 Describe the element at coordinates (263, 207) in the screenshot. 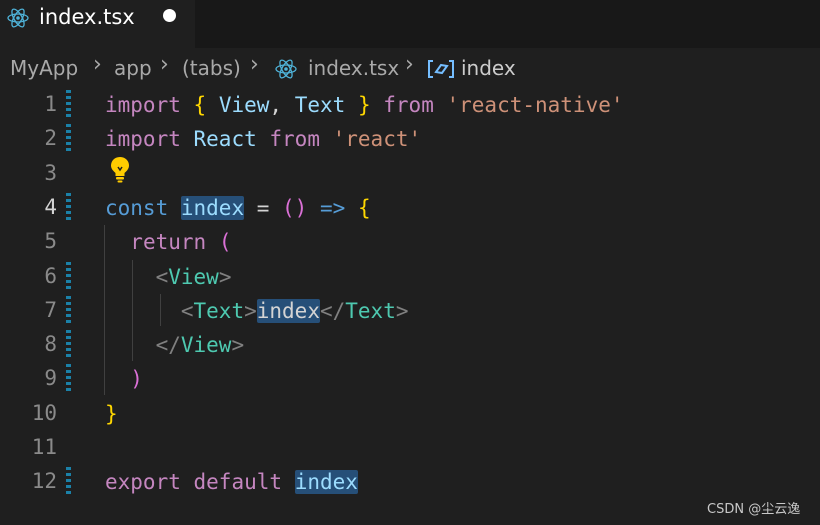

I see `code-token: =` at that location.